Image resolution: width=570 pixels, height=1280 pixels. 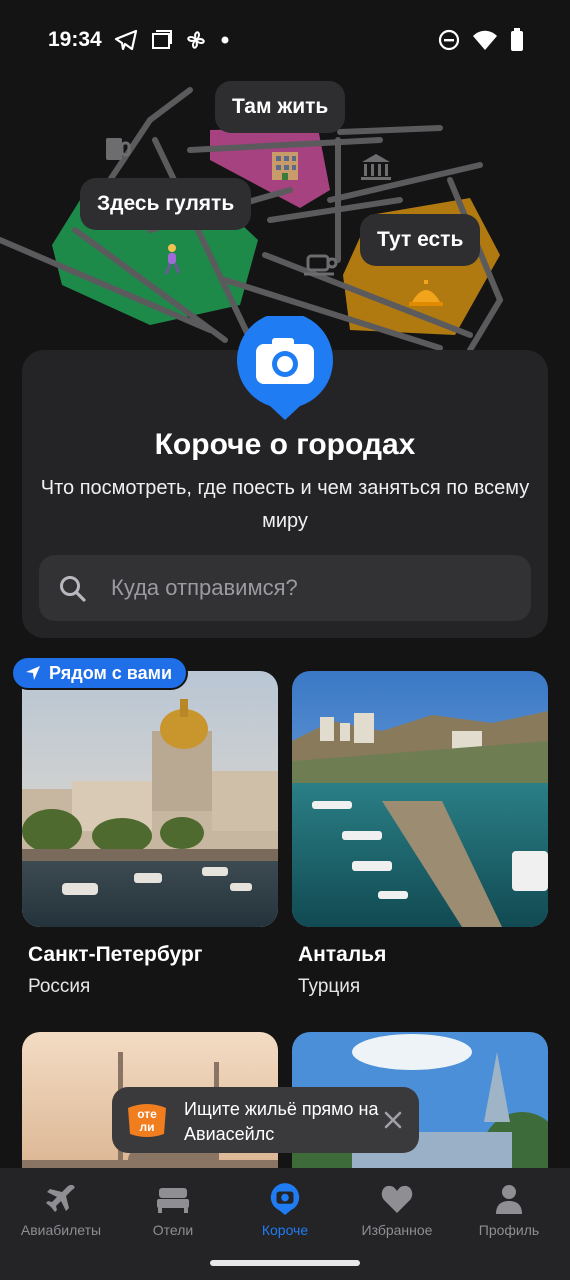 I want to click on walk-bubble: Здесь гулять, so click(x=166, y=204).